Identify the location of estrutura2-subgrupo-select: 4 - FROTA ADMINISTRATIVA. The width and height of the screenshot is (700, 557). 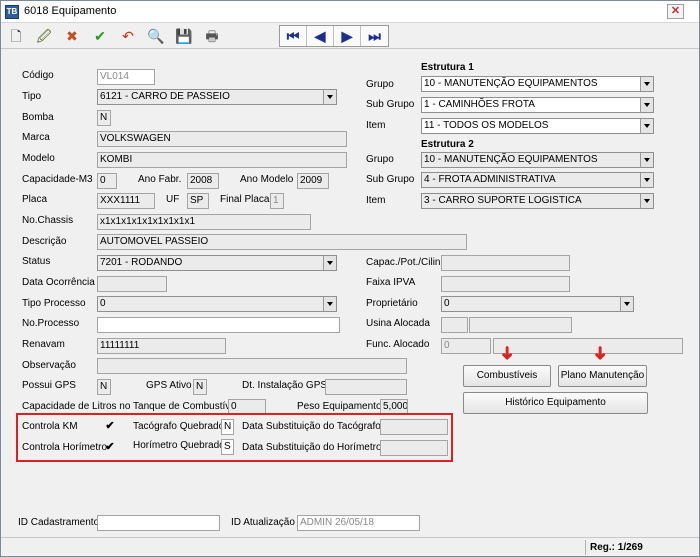
(537, 180).